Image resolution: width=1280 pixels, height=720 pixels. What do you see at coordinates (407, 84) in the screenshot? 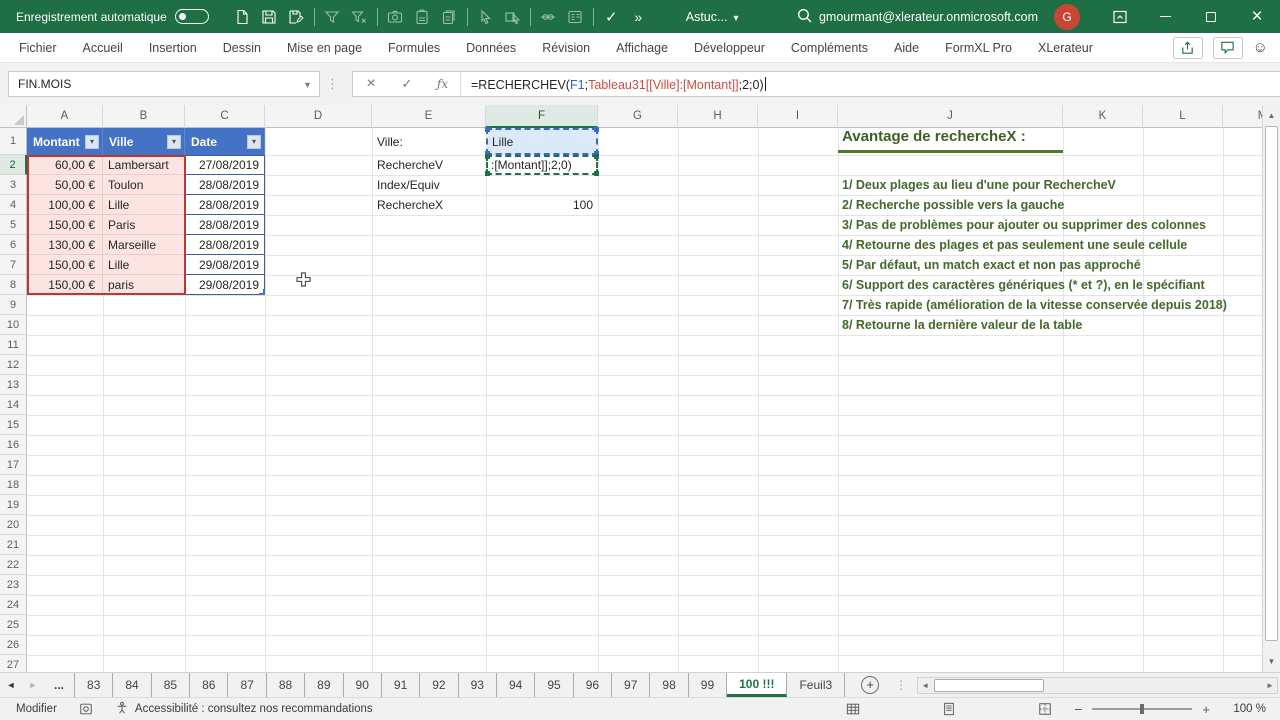
I see `confirm-entry-icon` at bounding box center [407, 84].